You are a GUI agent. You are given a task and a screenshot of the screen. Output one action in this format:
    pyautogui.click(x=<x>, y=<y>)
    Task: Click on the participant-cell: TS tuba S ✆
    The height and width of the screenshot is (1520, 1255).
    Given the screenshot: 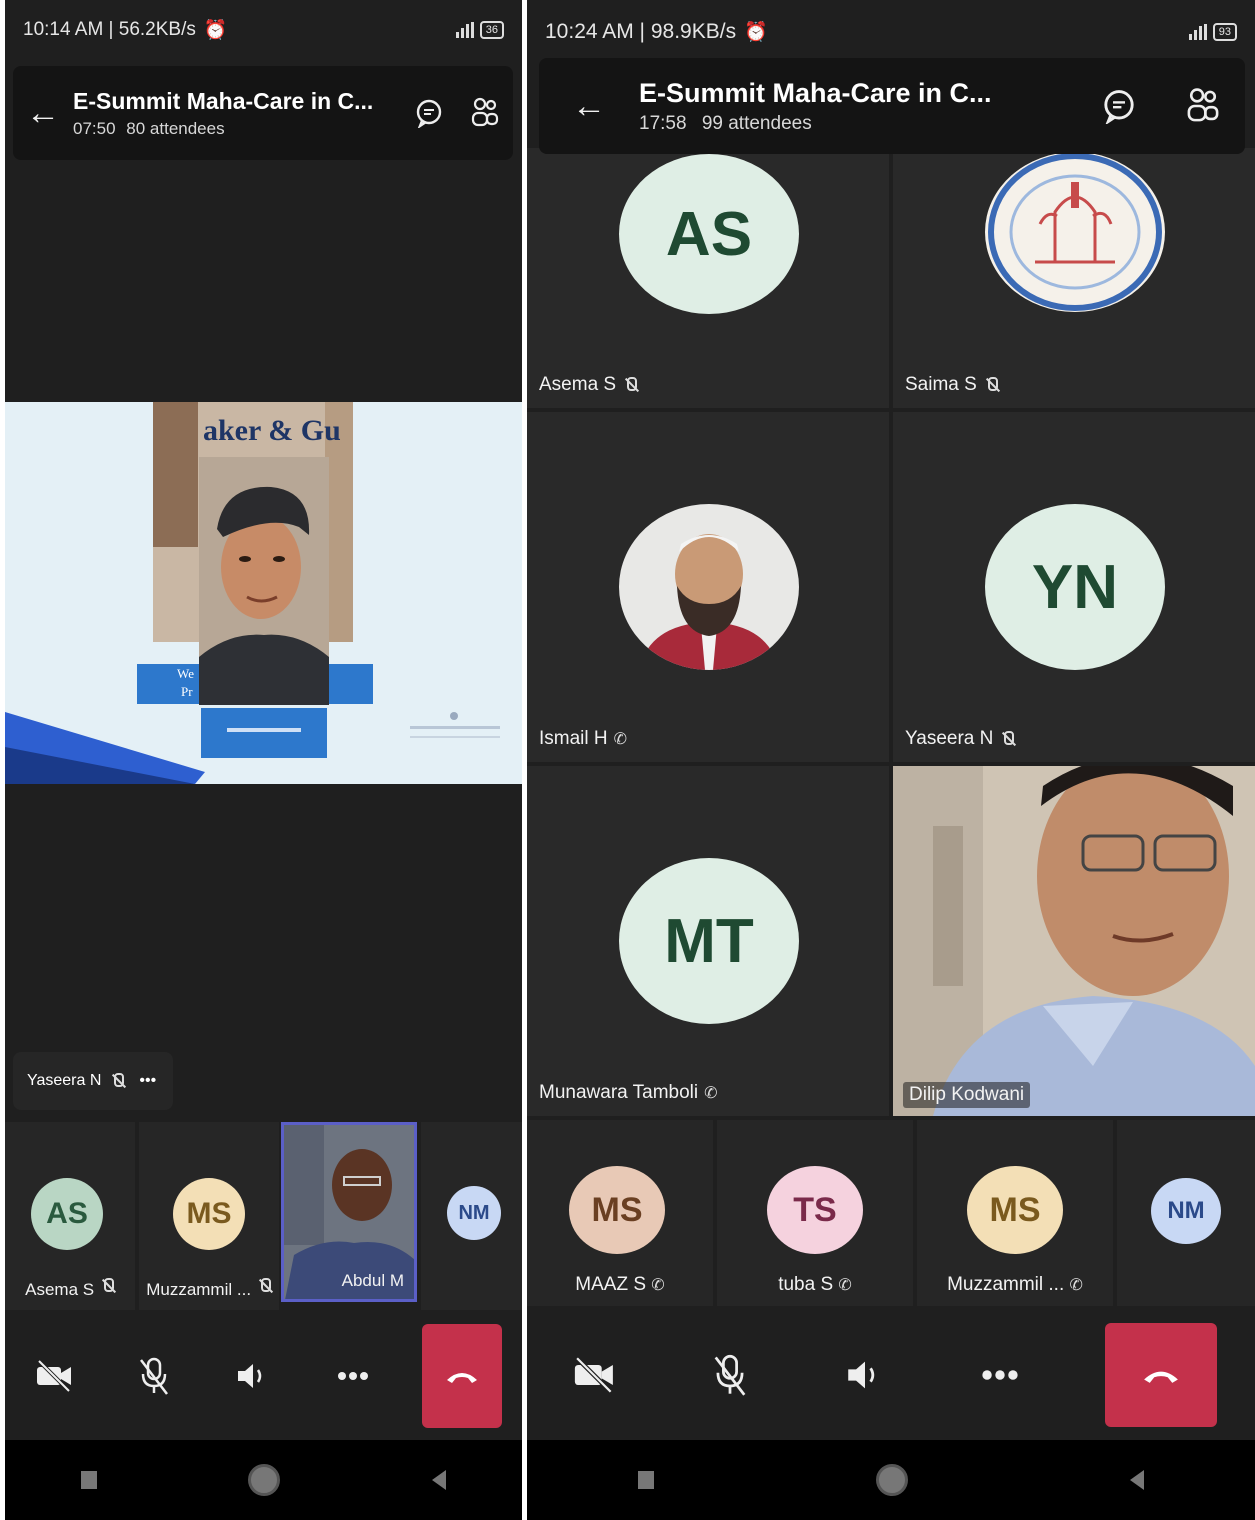 What is the action you would take?
    pyautogui.click(x=815, y=1213)
    